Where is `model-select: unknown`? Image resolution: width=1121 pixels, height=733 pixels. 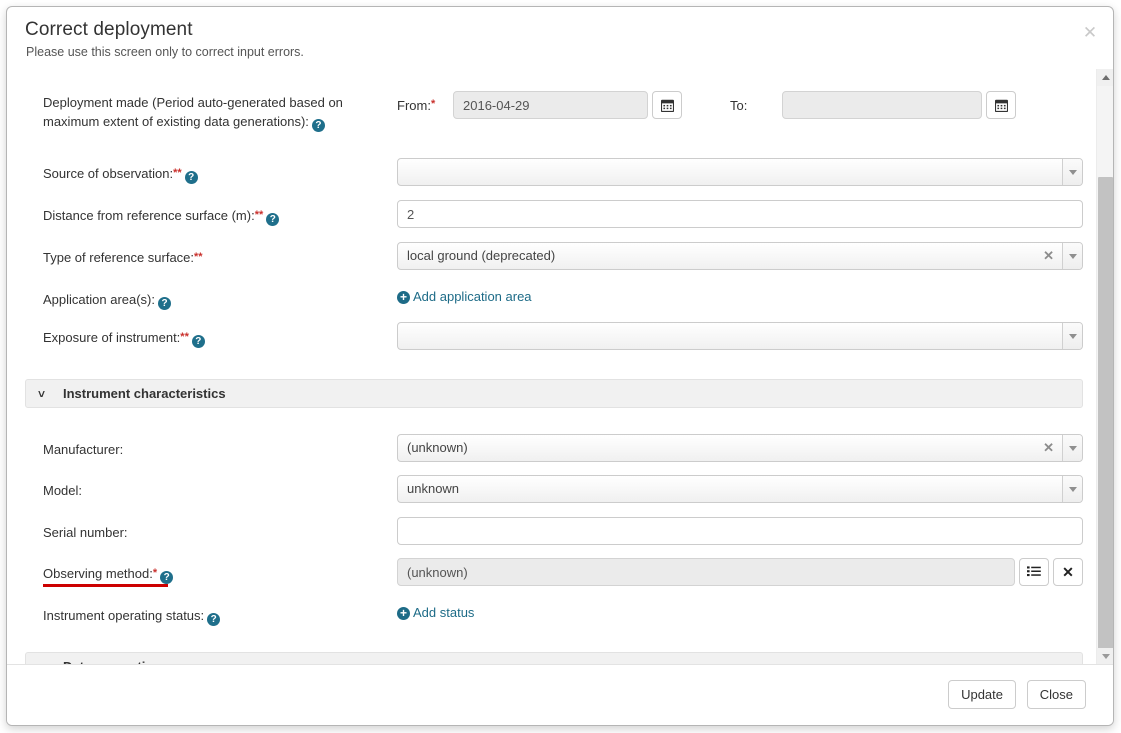 model-select: unknown is located at coordinates (740, 489).